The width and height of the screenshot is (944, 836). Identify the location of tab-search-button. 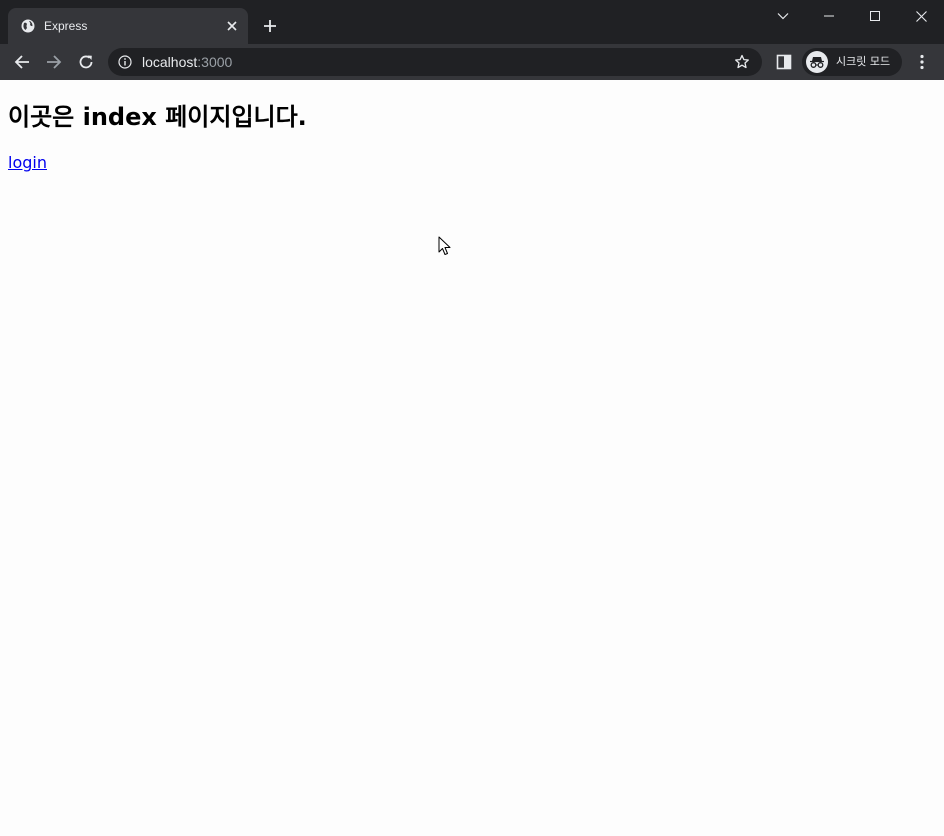
(783, 16).